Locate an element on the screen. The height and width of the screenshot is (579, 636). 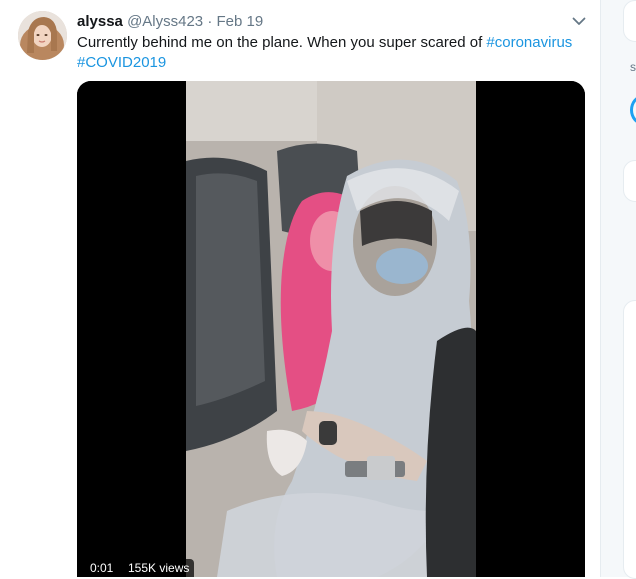
video-views: 155K views is located at coordinates (159, 568).